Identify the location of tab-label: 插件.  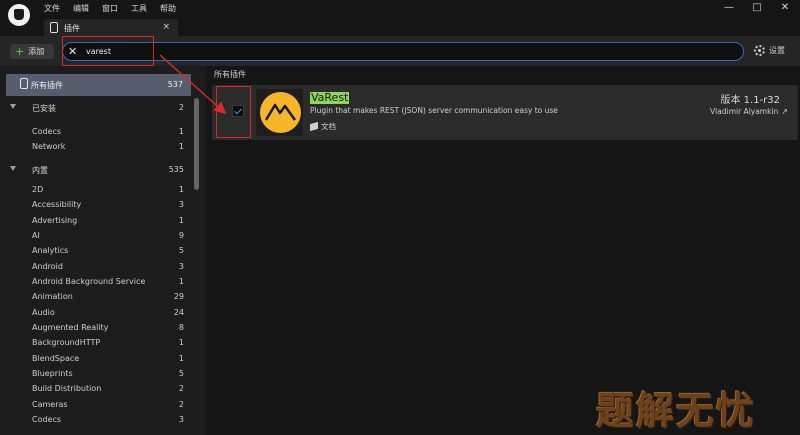
(72, 28).